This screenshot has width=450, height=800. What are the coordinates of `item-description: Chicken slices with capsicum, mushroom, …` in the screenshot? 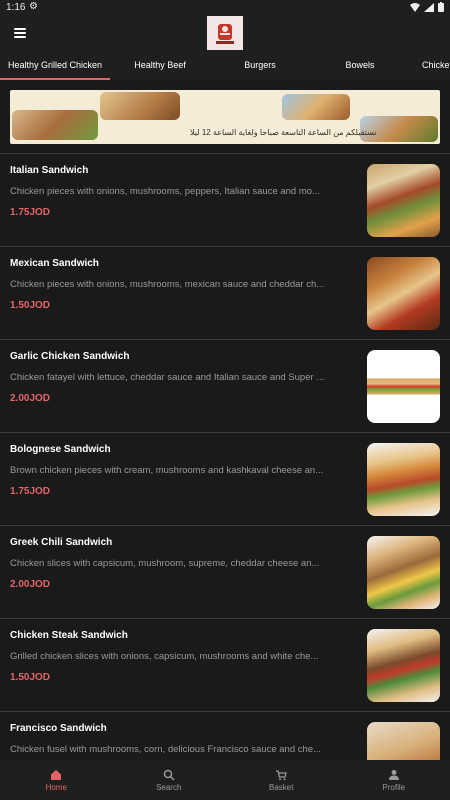 It's located at (165, 563).